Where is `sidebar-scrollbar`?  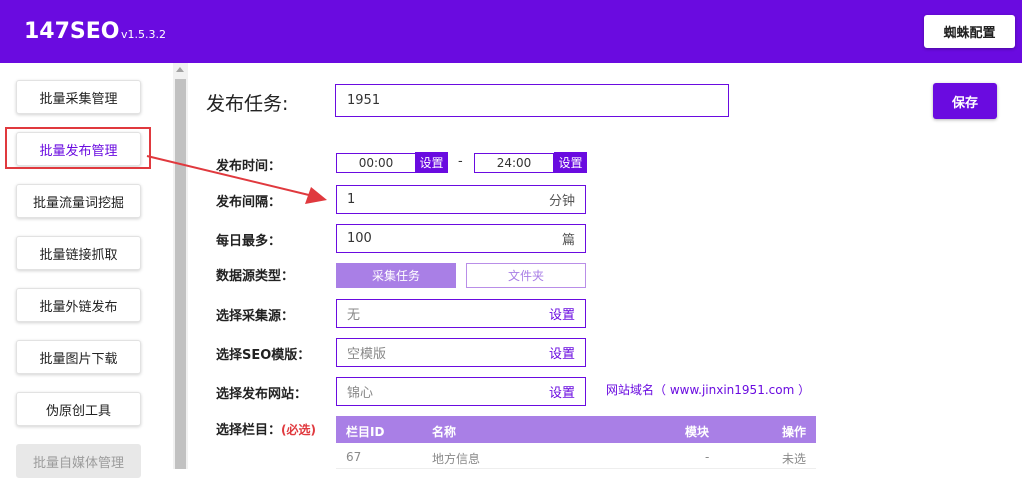
sidebar-scrollbar is located at coordinates (180, 266).